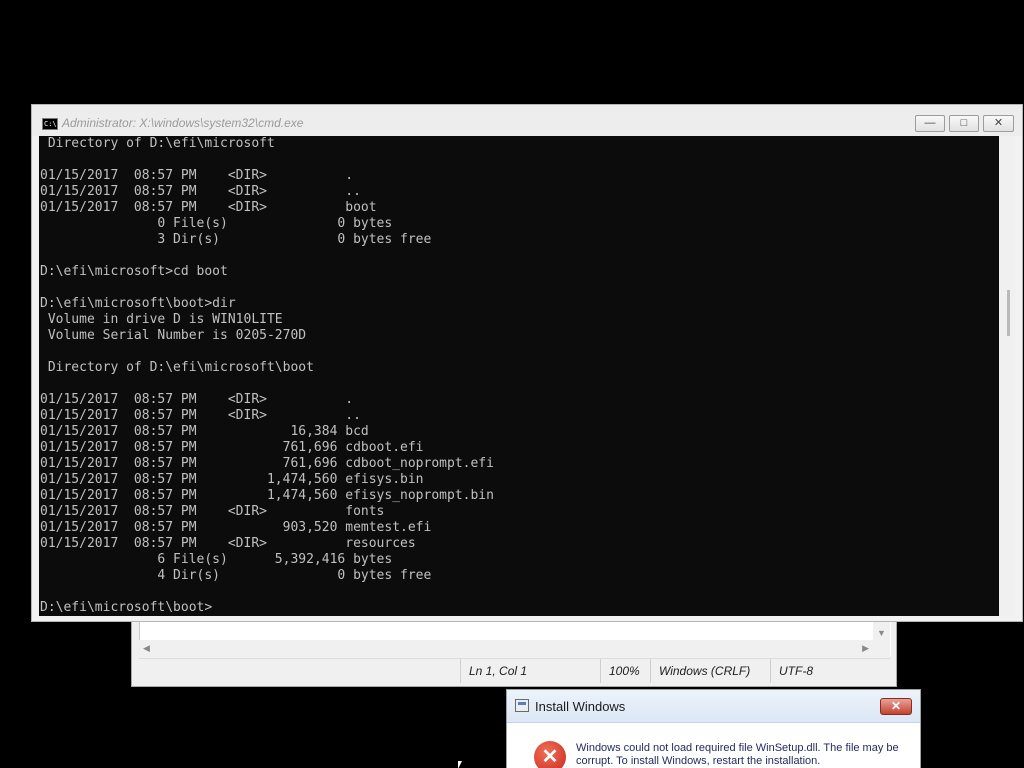 The image size is (1024, 768). I want to click on dialog-close-button: ✕, so click(896, 706).